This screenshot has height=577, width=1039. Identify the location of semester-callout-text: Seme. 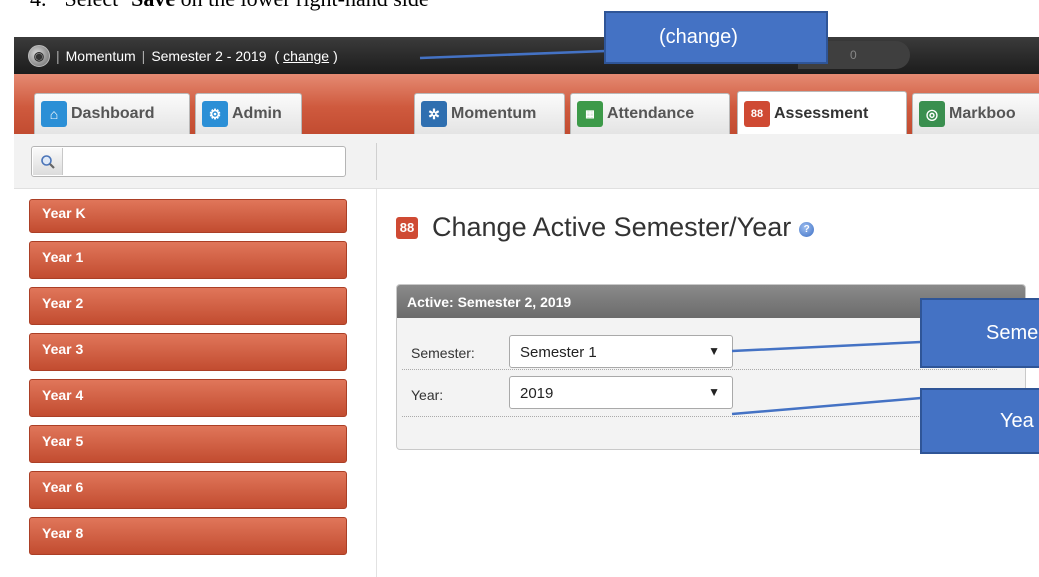
(1012, 332).